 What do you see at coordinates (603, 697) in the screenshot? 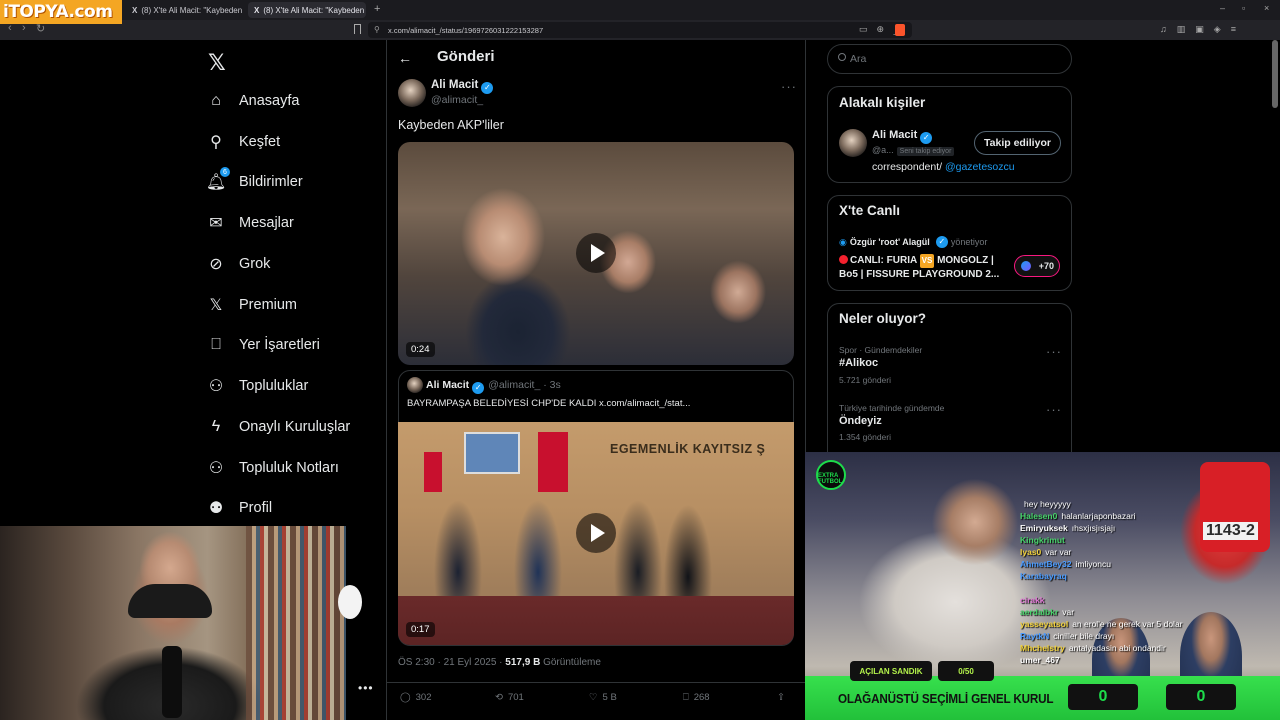
I see `like-button: ♡ 5 B` at bounding box center [603, 697].